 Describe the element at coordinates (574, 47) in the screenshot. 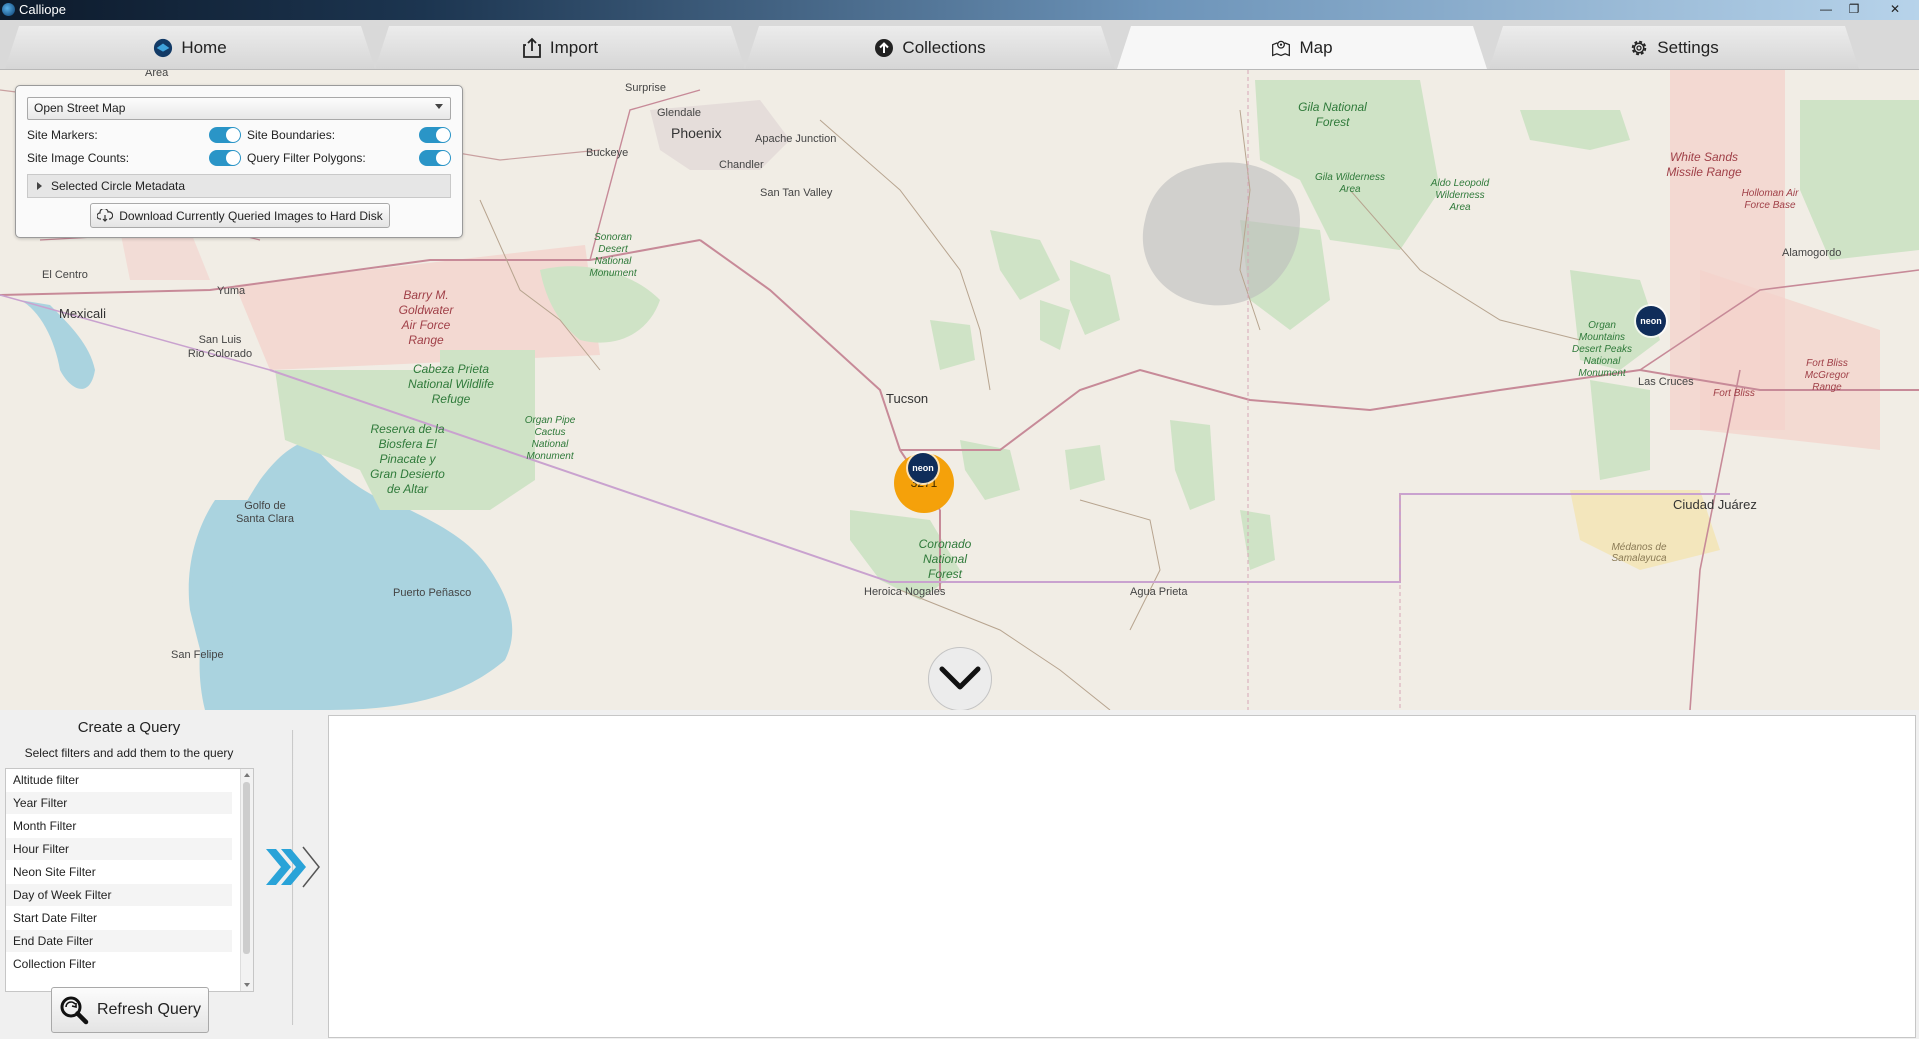

I see `tab-label: Import` at that location.